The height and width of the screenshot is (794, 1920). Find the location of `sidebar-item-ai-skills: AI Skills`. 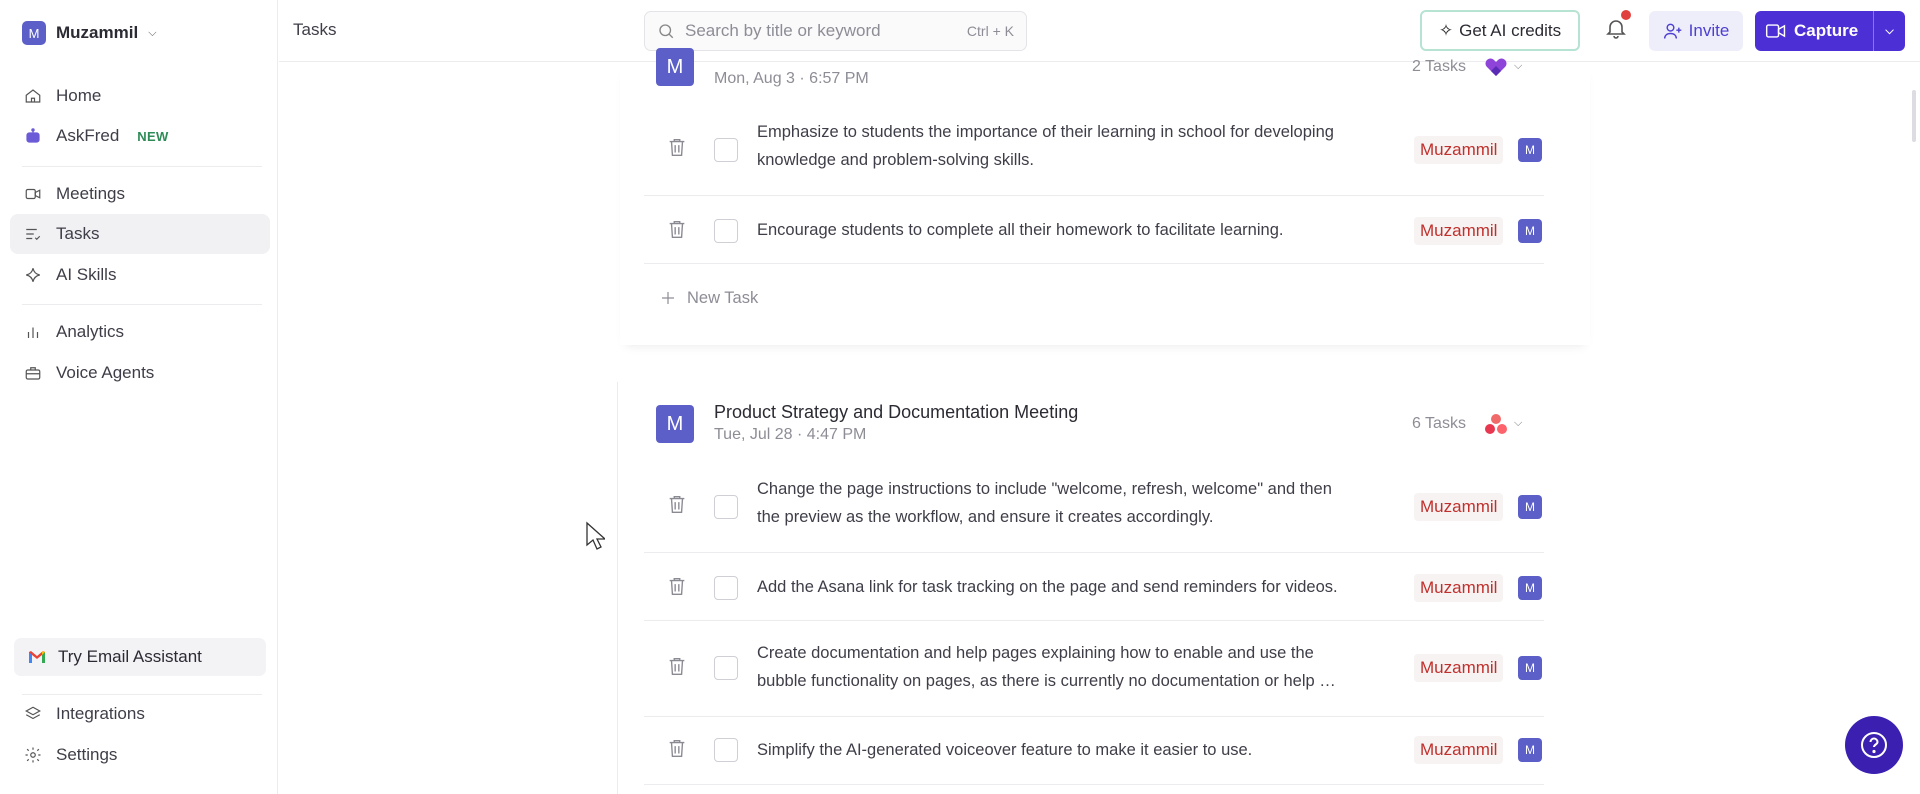

sidebar-item-ai-skills: AI Skills is located at coordinates (140, 275).